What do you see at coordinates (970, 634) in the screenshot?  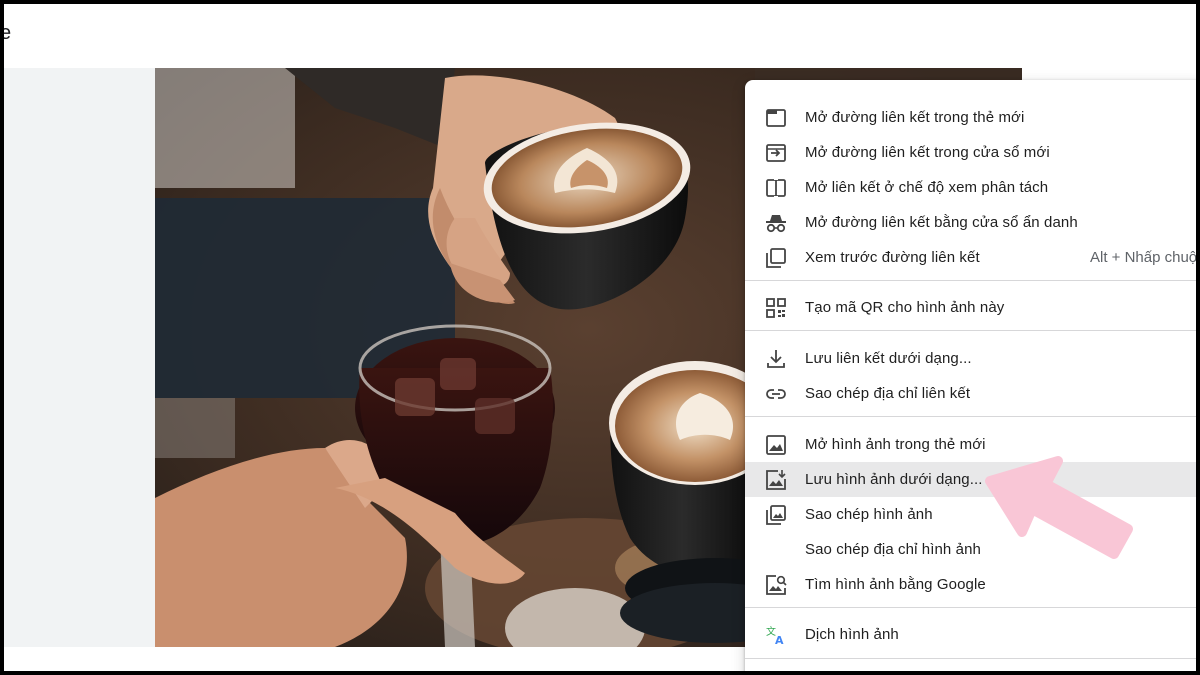 I see `menu-item-translate-image: 文A Dịch hình ảnh` at bounding box center [970, 634].